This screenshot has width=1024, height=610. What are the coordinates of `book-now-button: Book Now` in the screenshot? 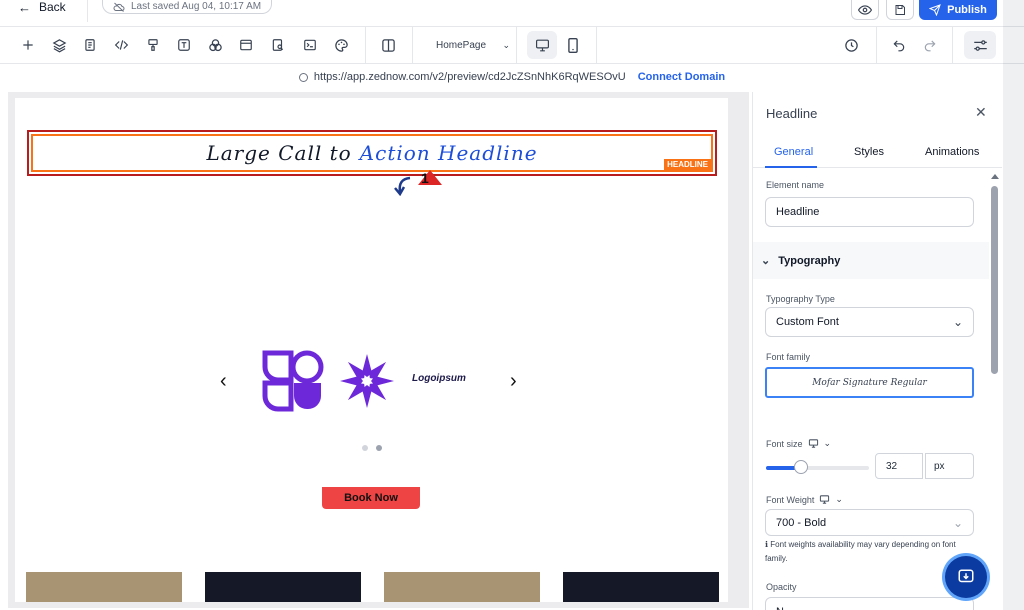 It's located at (371, 498).